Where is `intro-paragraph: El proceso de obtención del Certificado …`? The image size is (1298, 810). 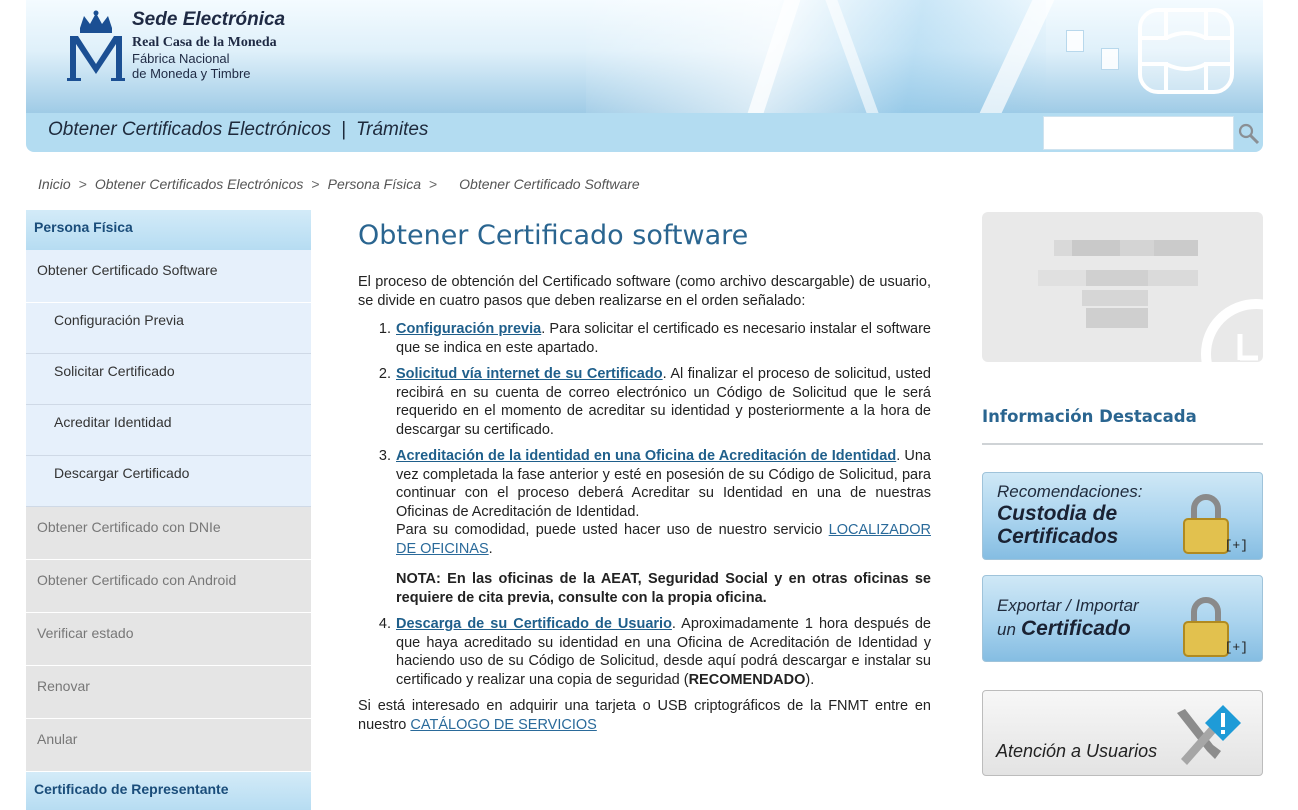 intro-paragraph: El proceso de obtención del Certificado … is located at coordinates (644, 291).